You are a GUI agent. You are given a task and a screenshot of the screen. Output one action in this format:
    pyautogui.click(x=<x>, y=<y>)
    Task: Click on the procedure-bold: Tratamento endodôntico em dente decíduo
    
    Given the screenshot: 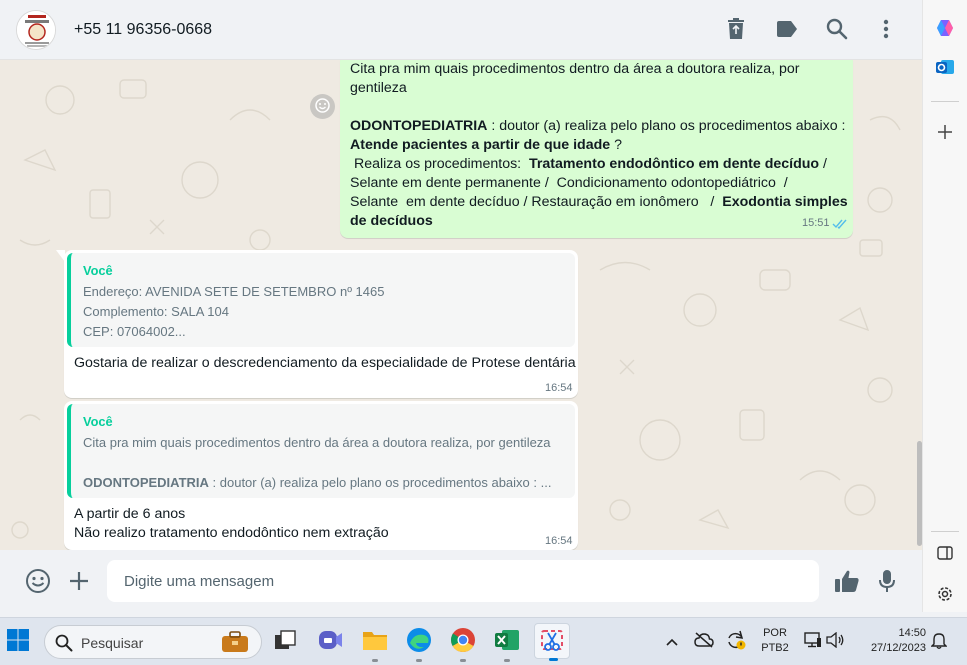 What is the action you would take?
    pyautogui.click(x=674, y=164)
    